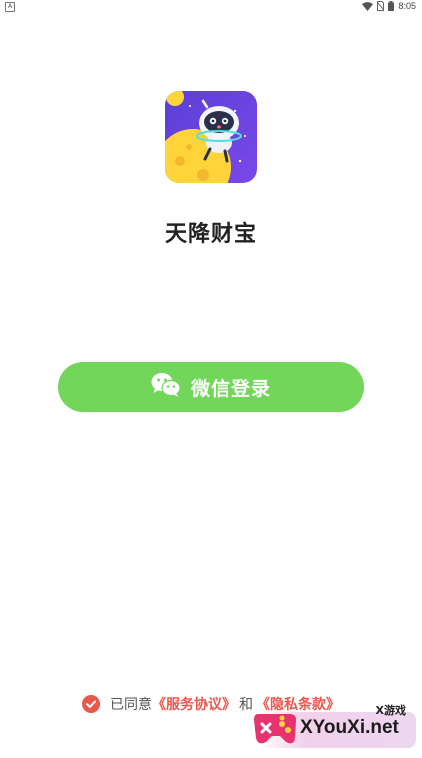 The width and height of the screenshot is (422, 758). I want to click on status-icons: 8:05, so click(389, 6).